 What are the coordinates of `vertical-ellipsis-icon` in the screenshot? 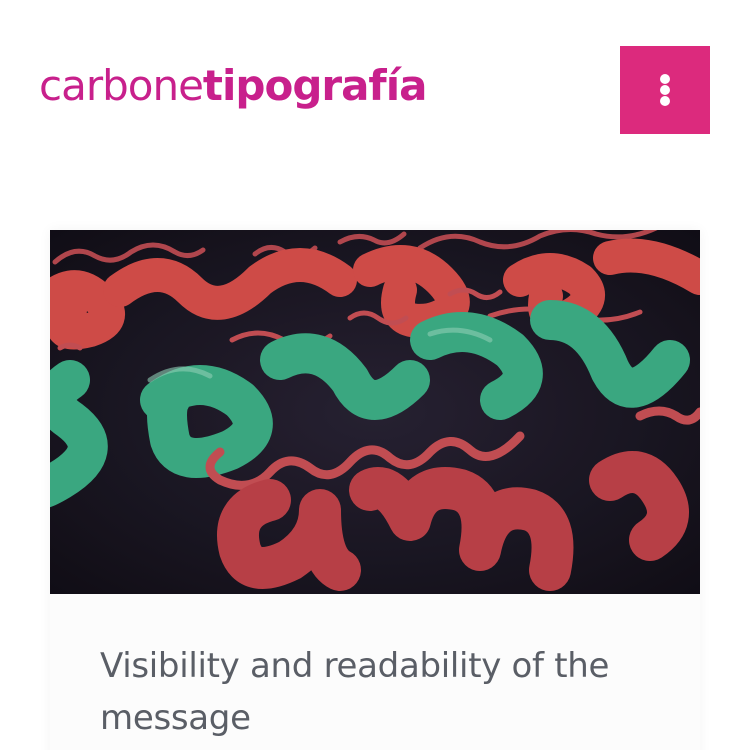 It's located at (665, 90).